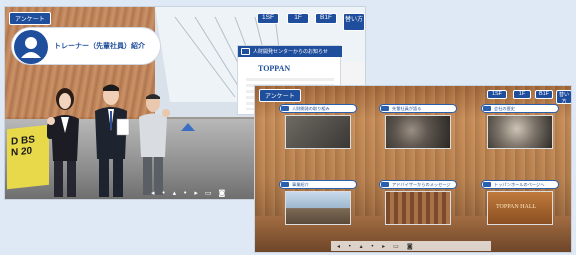  I want to click on video-tile-2: 先輩社員が語る, so click(418, 127).